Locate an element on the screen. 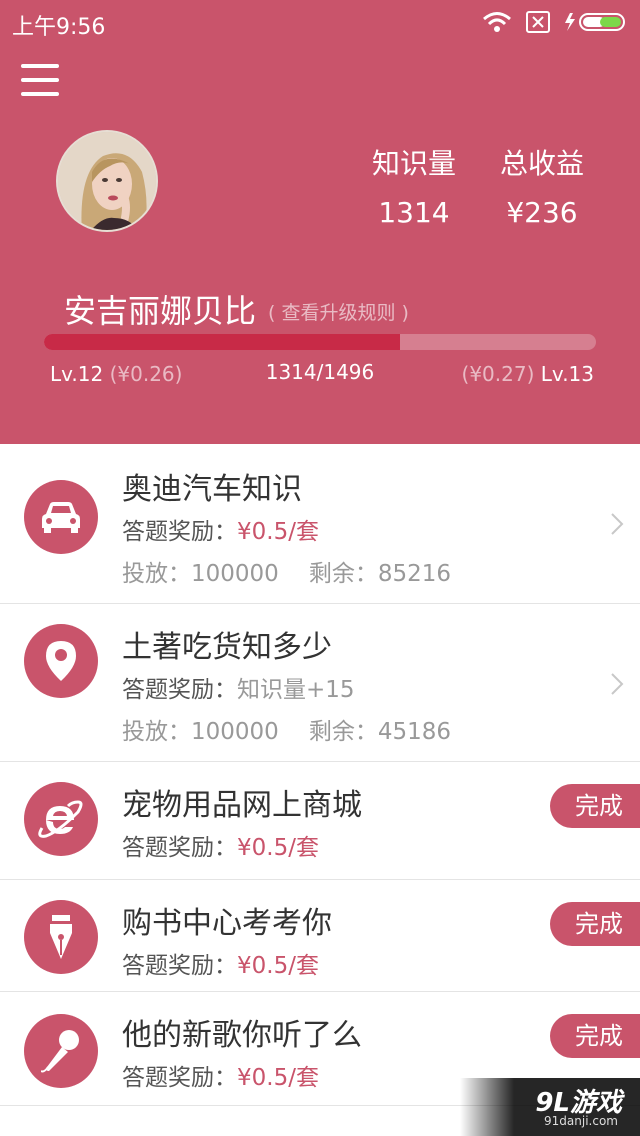  knowledge-value: 1314 is located at coordinates (414, 212).